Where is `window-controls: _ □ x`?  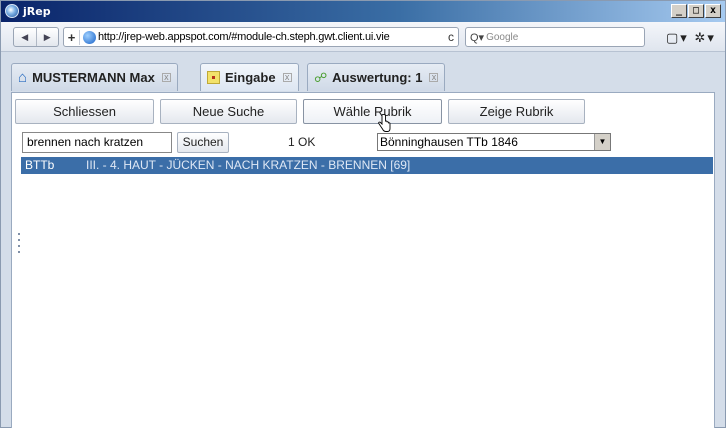
window-controls: _ □ x is located at coordinates (696, 11).